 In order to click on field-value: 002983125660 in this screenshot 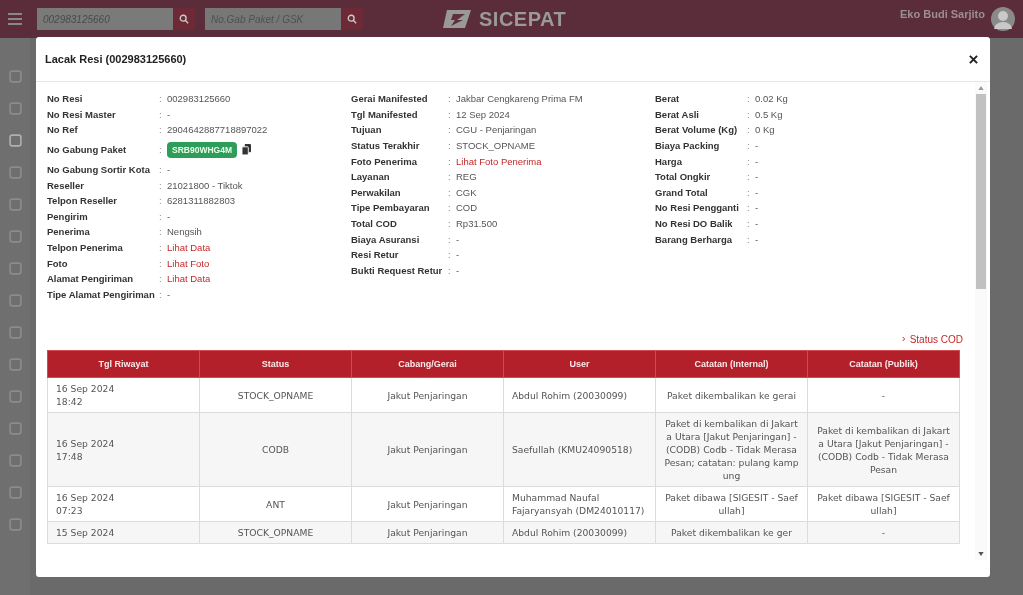, I will do `click(199, 99)`.